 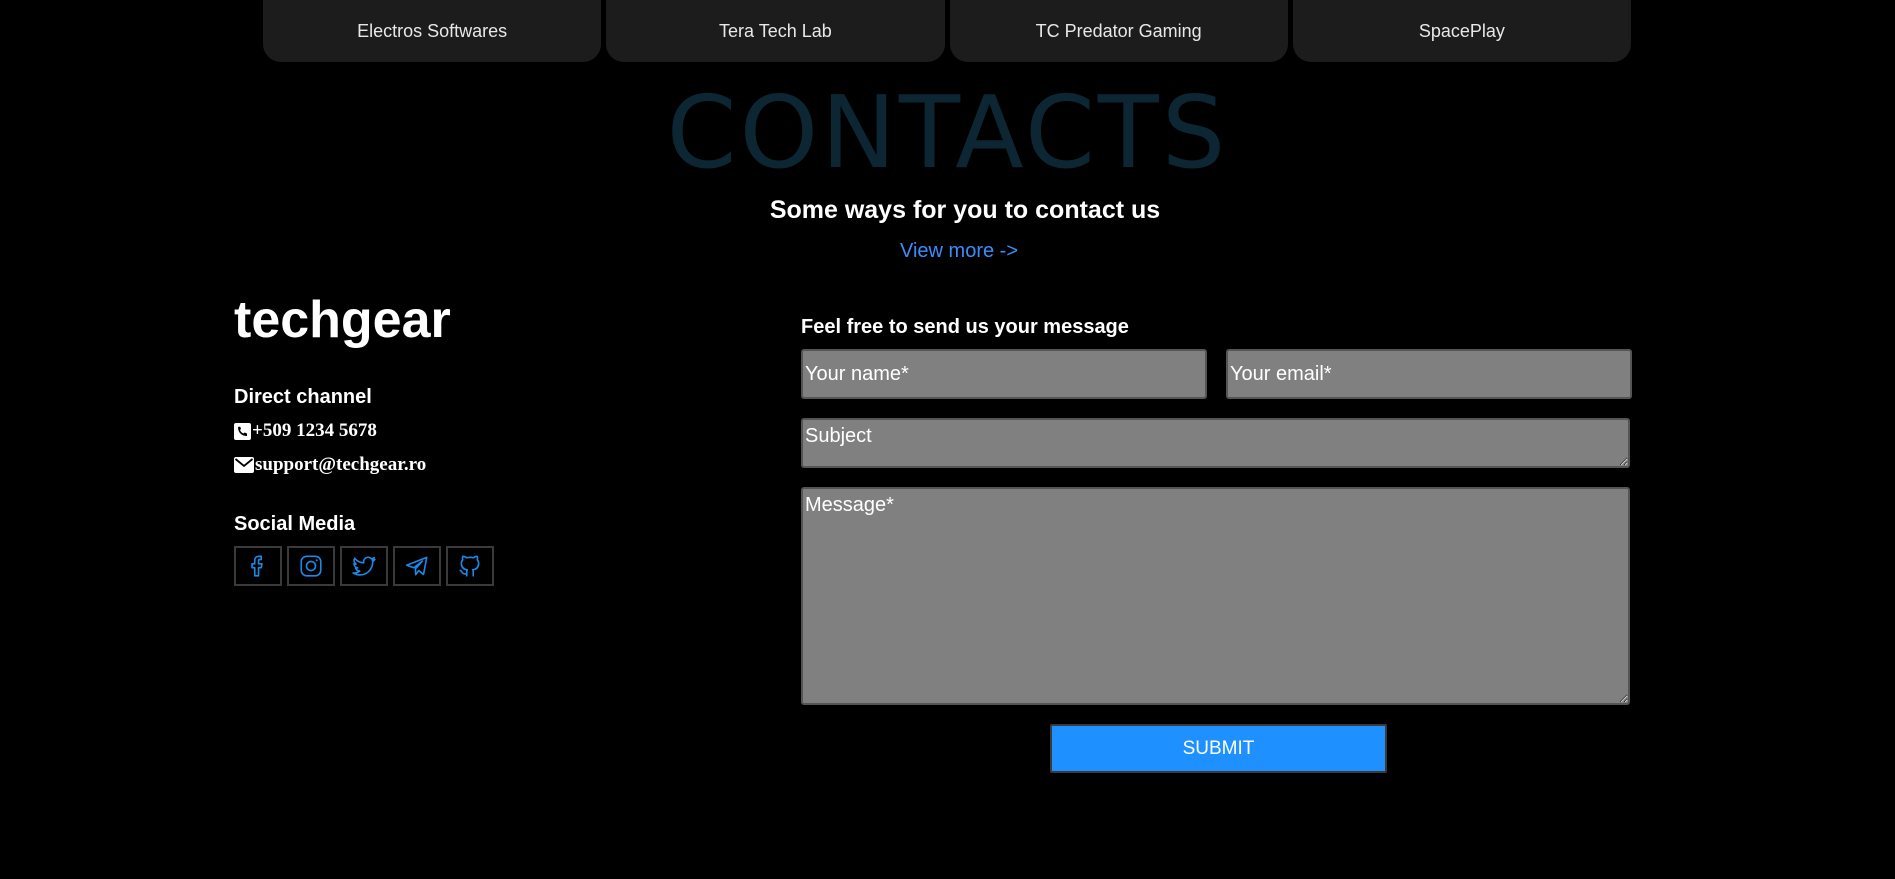 What do you see at coordinates (295, 524) in the screenshot?
I see `social-media-label: Social Media` at bounding box center [295, 524].